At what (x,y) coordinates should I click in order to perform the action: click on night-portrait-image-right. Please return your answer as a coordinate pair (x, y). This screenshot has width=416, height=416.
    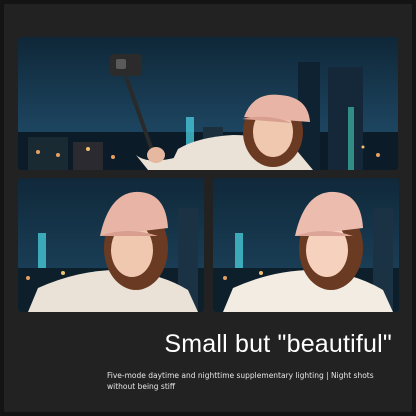
    Looking at the image, I should click on (306, 245).